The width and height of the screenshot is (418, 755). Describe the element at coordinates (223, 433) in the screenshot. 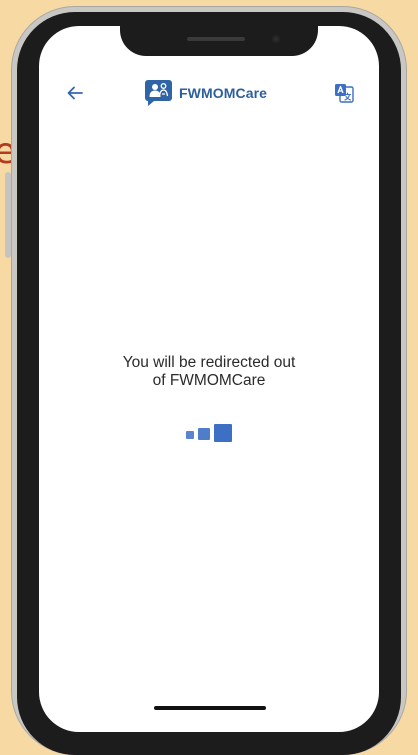

I see `loader-square-large` at that location.